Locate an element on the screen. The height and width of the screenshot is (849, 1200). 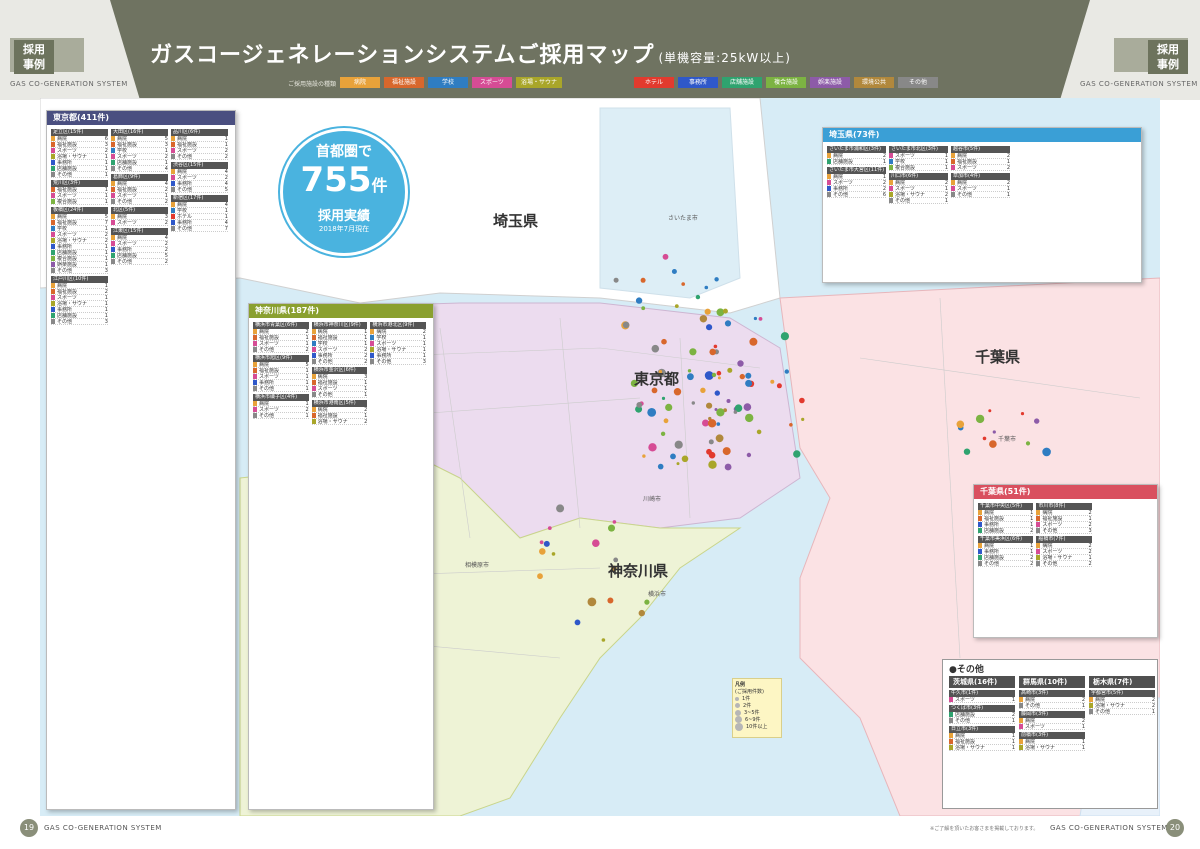
footer-text-left: GAS CO-GENERATION SYSTEM is located at coordinates (103, 828).